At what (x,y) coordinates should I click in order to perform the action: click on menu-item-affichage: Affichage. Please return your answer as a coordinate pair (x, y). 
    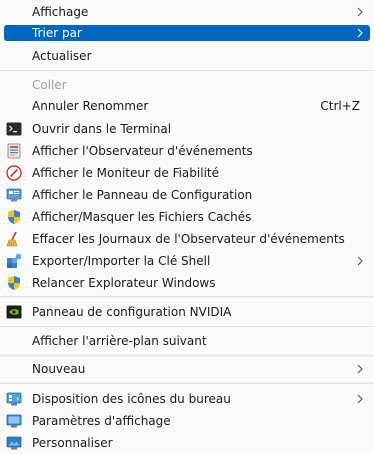
    Looking at the image, I should click on (187, 12).